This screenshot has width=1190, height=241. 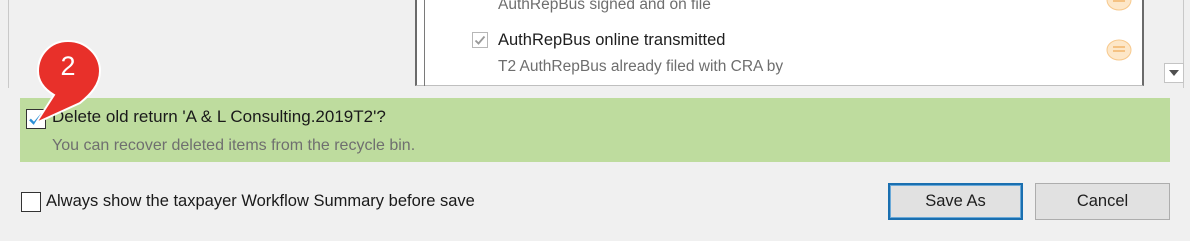 I want to click on check-icon, so click(x=480, y=40).